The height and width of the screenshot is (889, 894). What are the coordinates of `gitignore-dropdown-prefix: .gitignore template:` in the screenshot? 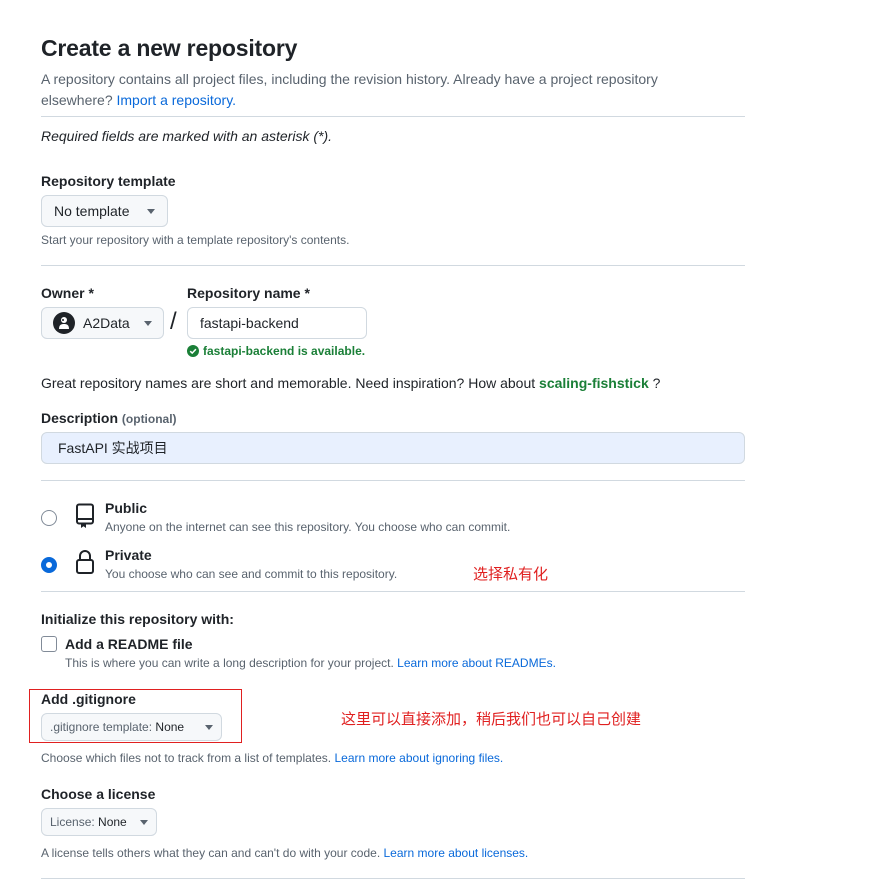 It's located at (101, 727).